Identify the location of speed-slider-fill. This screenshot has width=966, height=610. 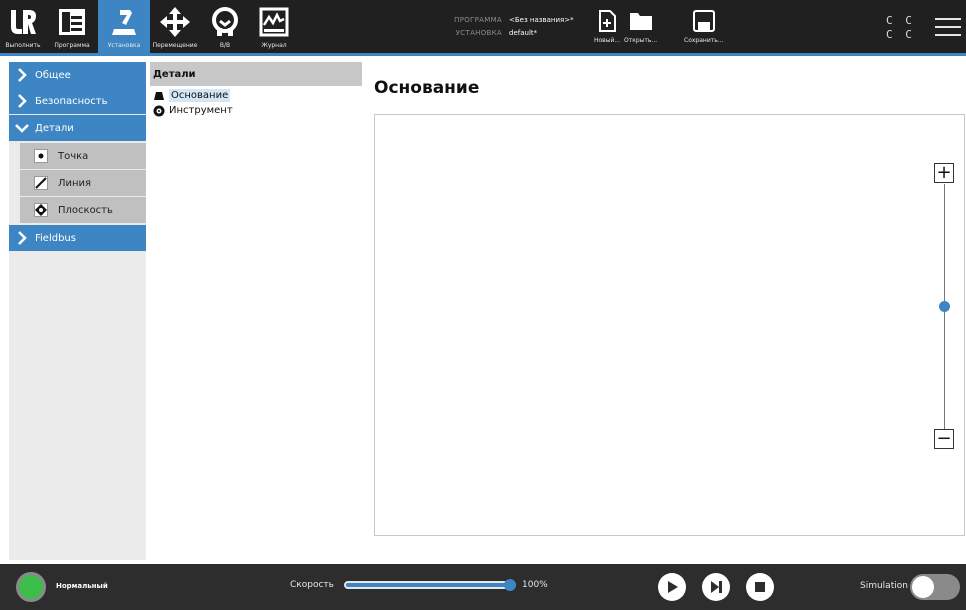
(430, 585).